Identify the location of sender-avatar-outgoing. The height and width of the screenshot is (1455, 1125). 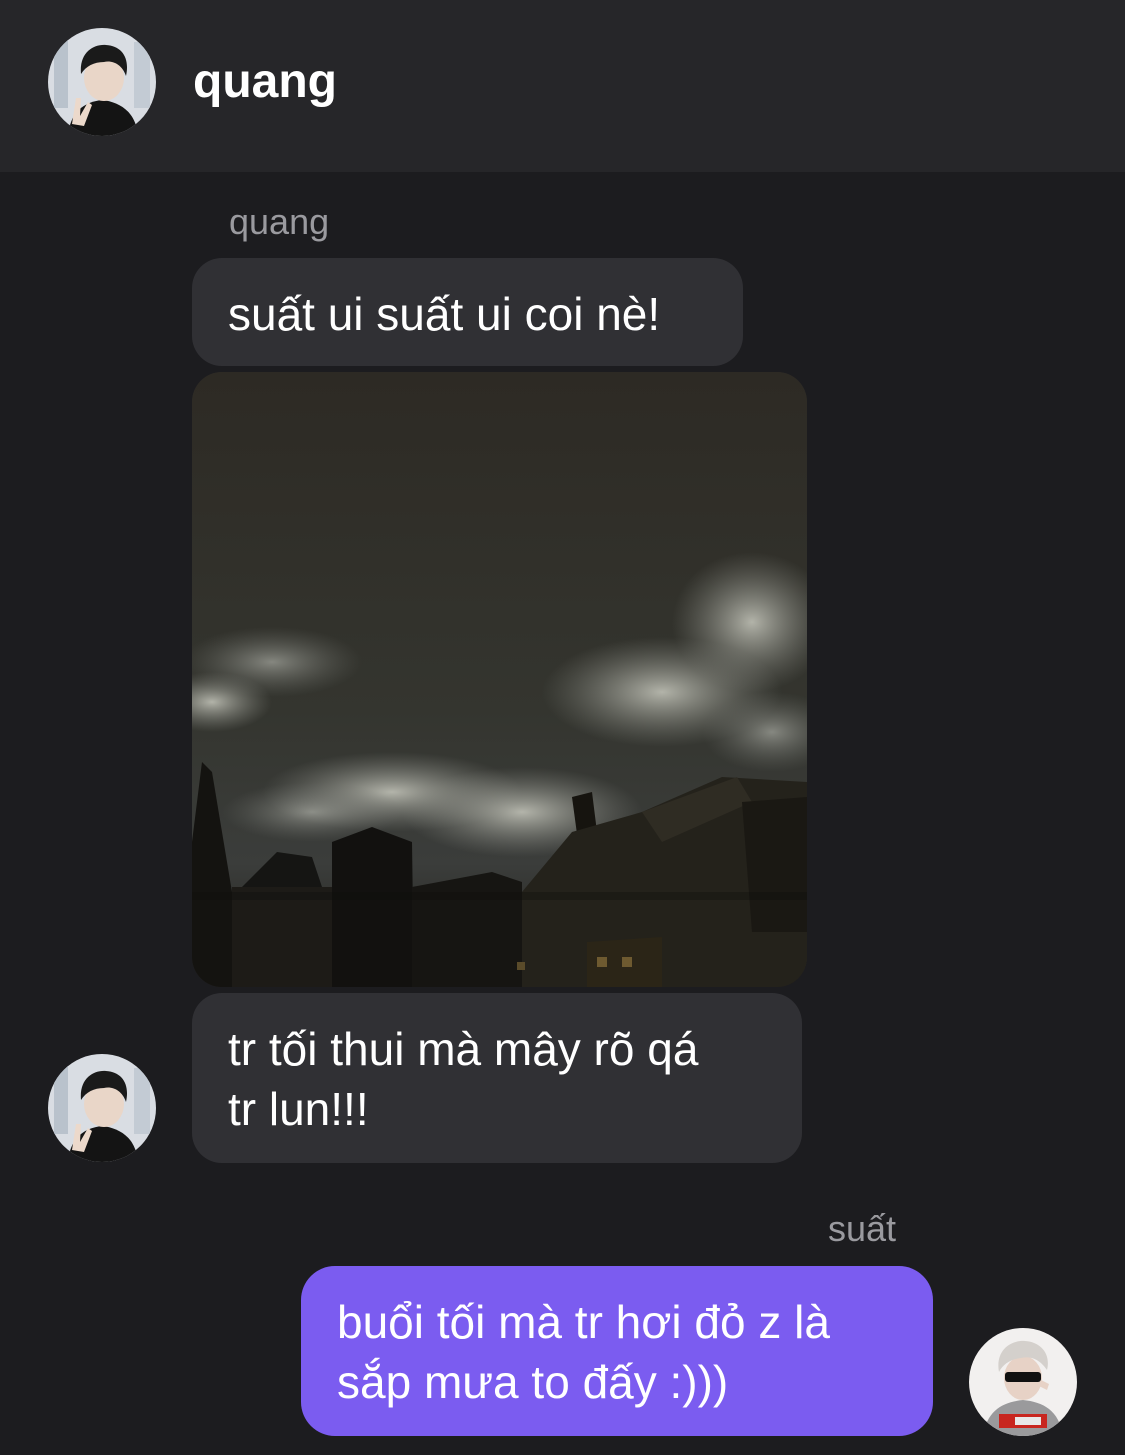
(1023, 1382).